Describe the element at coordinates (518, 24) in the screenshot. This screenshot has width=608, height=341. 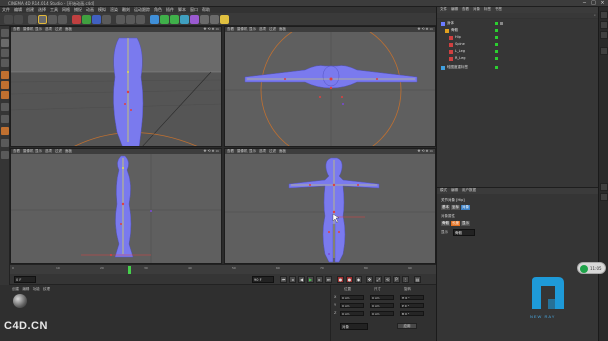
I see `object-row: 身体` at that location.